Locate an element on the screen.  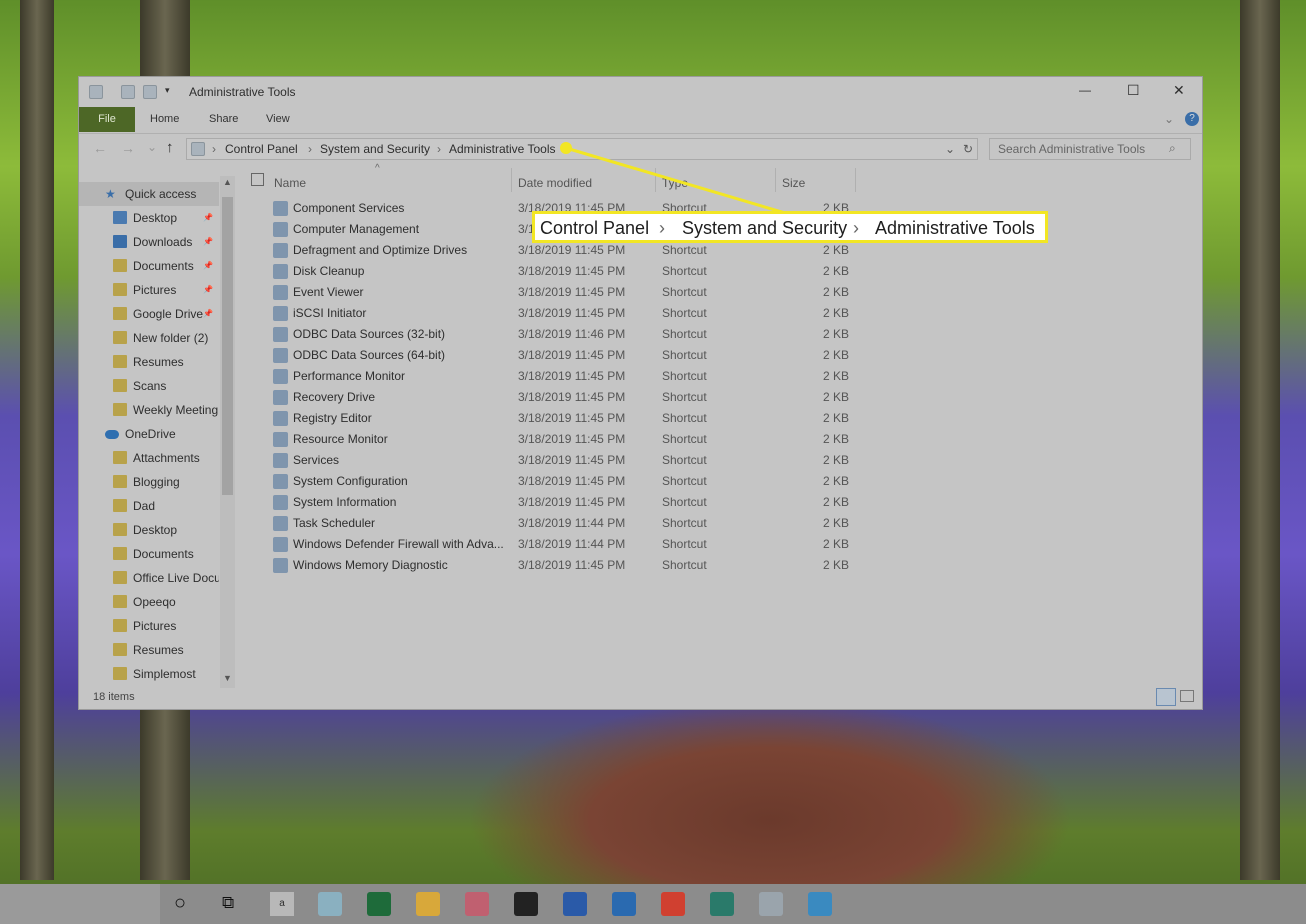
callout-crumb: Control Panel is located at coordinates (595, 228).